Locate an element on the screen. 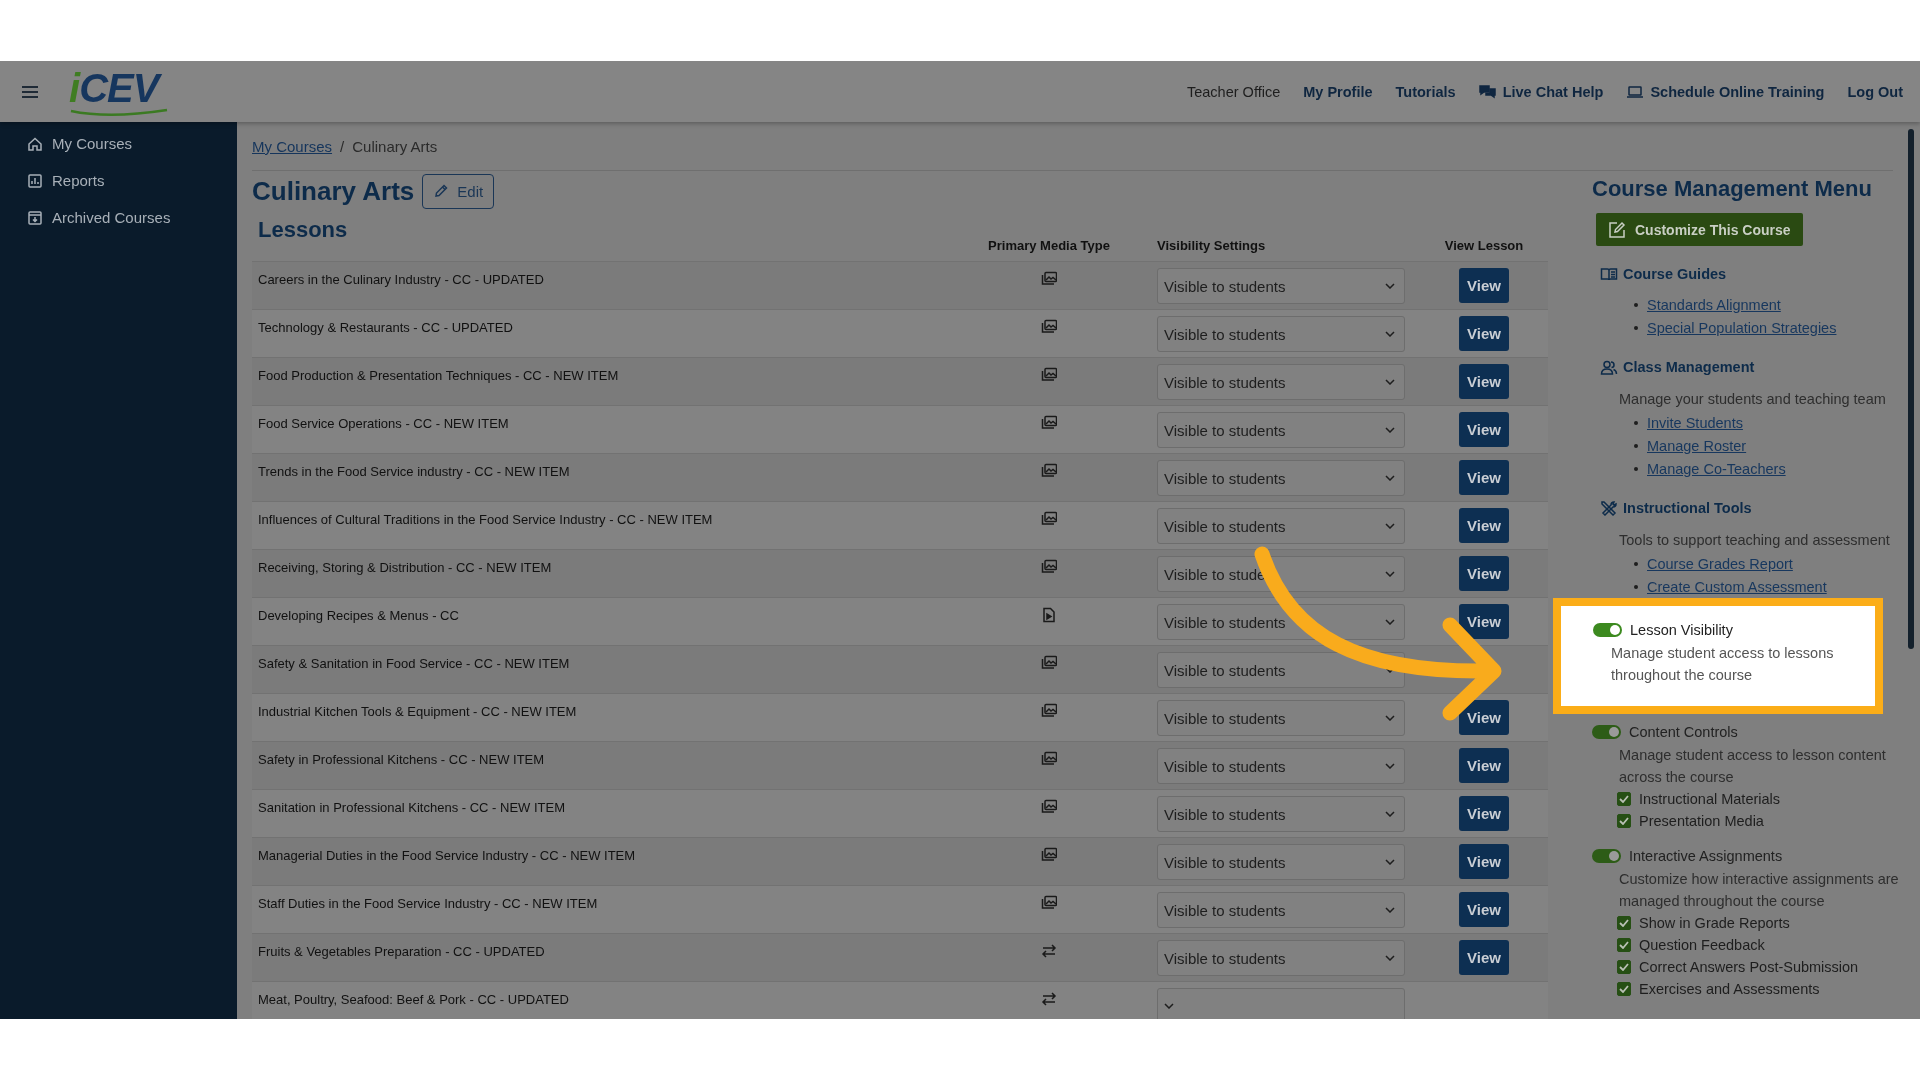 The width and height of the screenshot is (1920, 1080). link: Special Population Strategies is located at coordinates (1742, 327).